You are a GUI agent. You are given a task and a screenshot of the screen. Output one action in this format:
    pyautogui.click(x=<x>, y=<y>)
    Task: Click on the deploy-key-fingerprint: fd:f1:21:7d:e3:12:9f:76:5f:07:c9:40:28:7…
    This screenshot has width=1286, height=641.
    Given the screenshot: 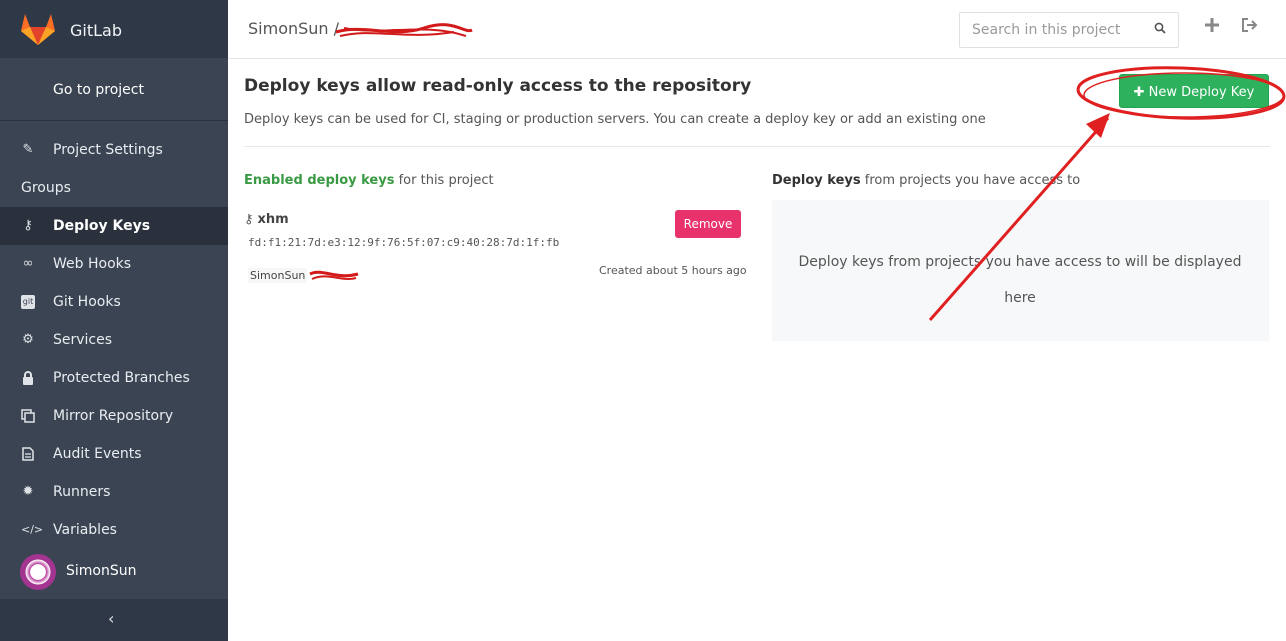 What is the action you would take?
    pyautogui.click(x=404, y=242)
    